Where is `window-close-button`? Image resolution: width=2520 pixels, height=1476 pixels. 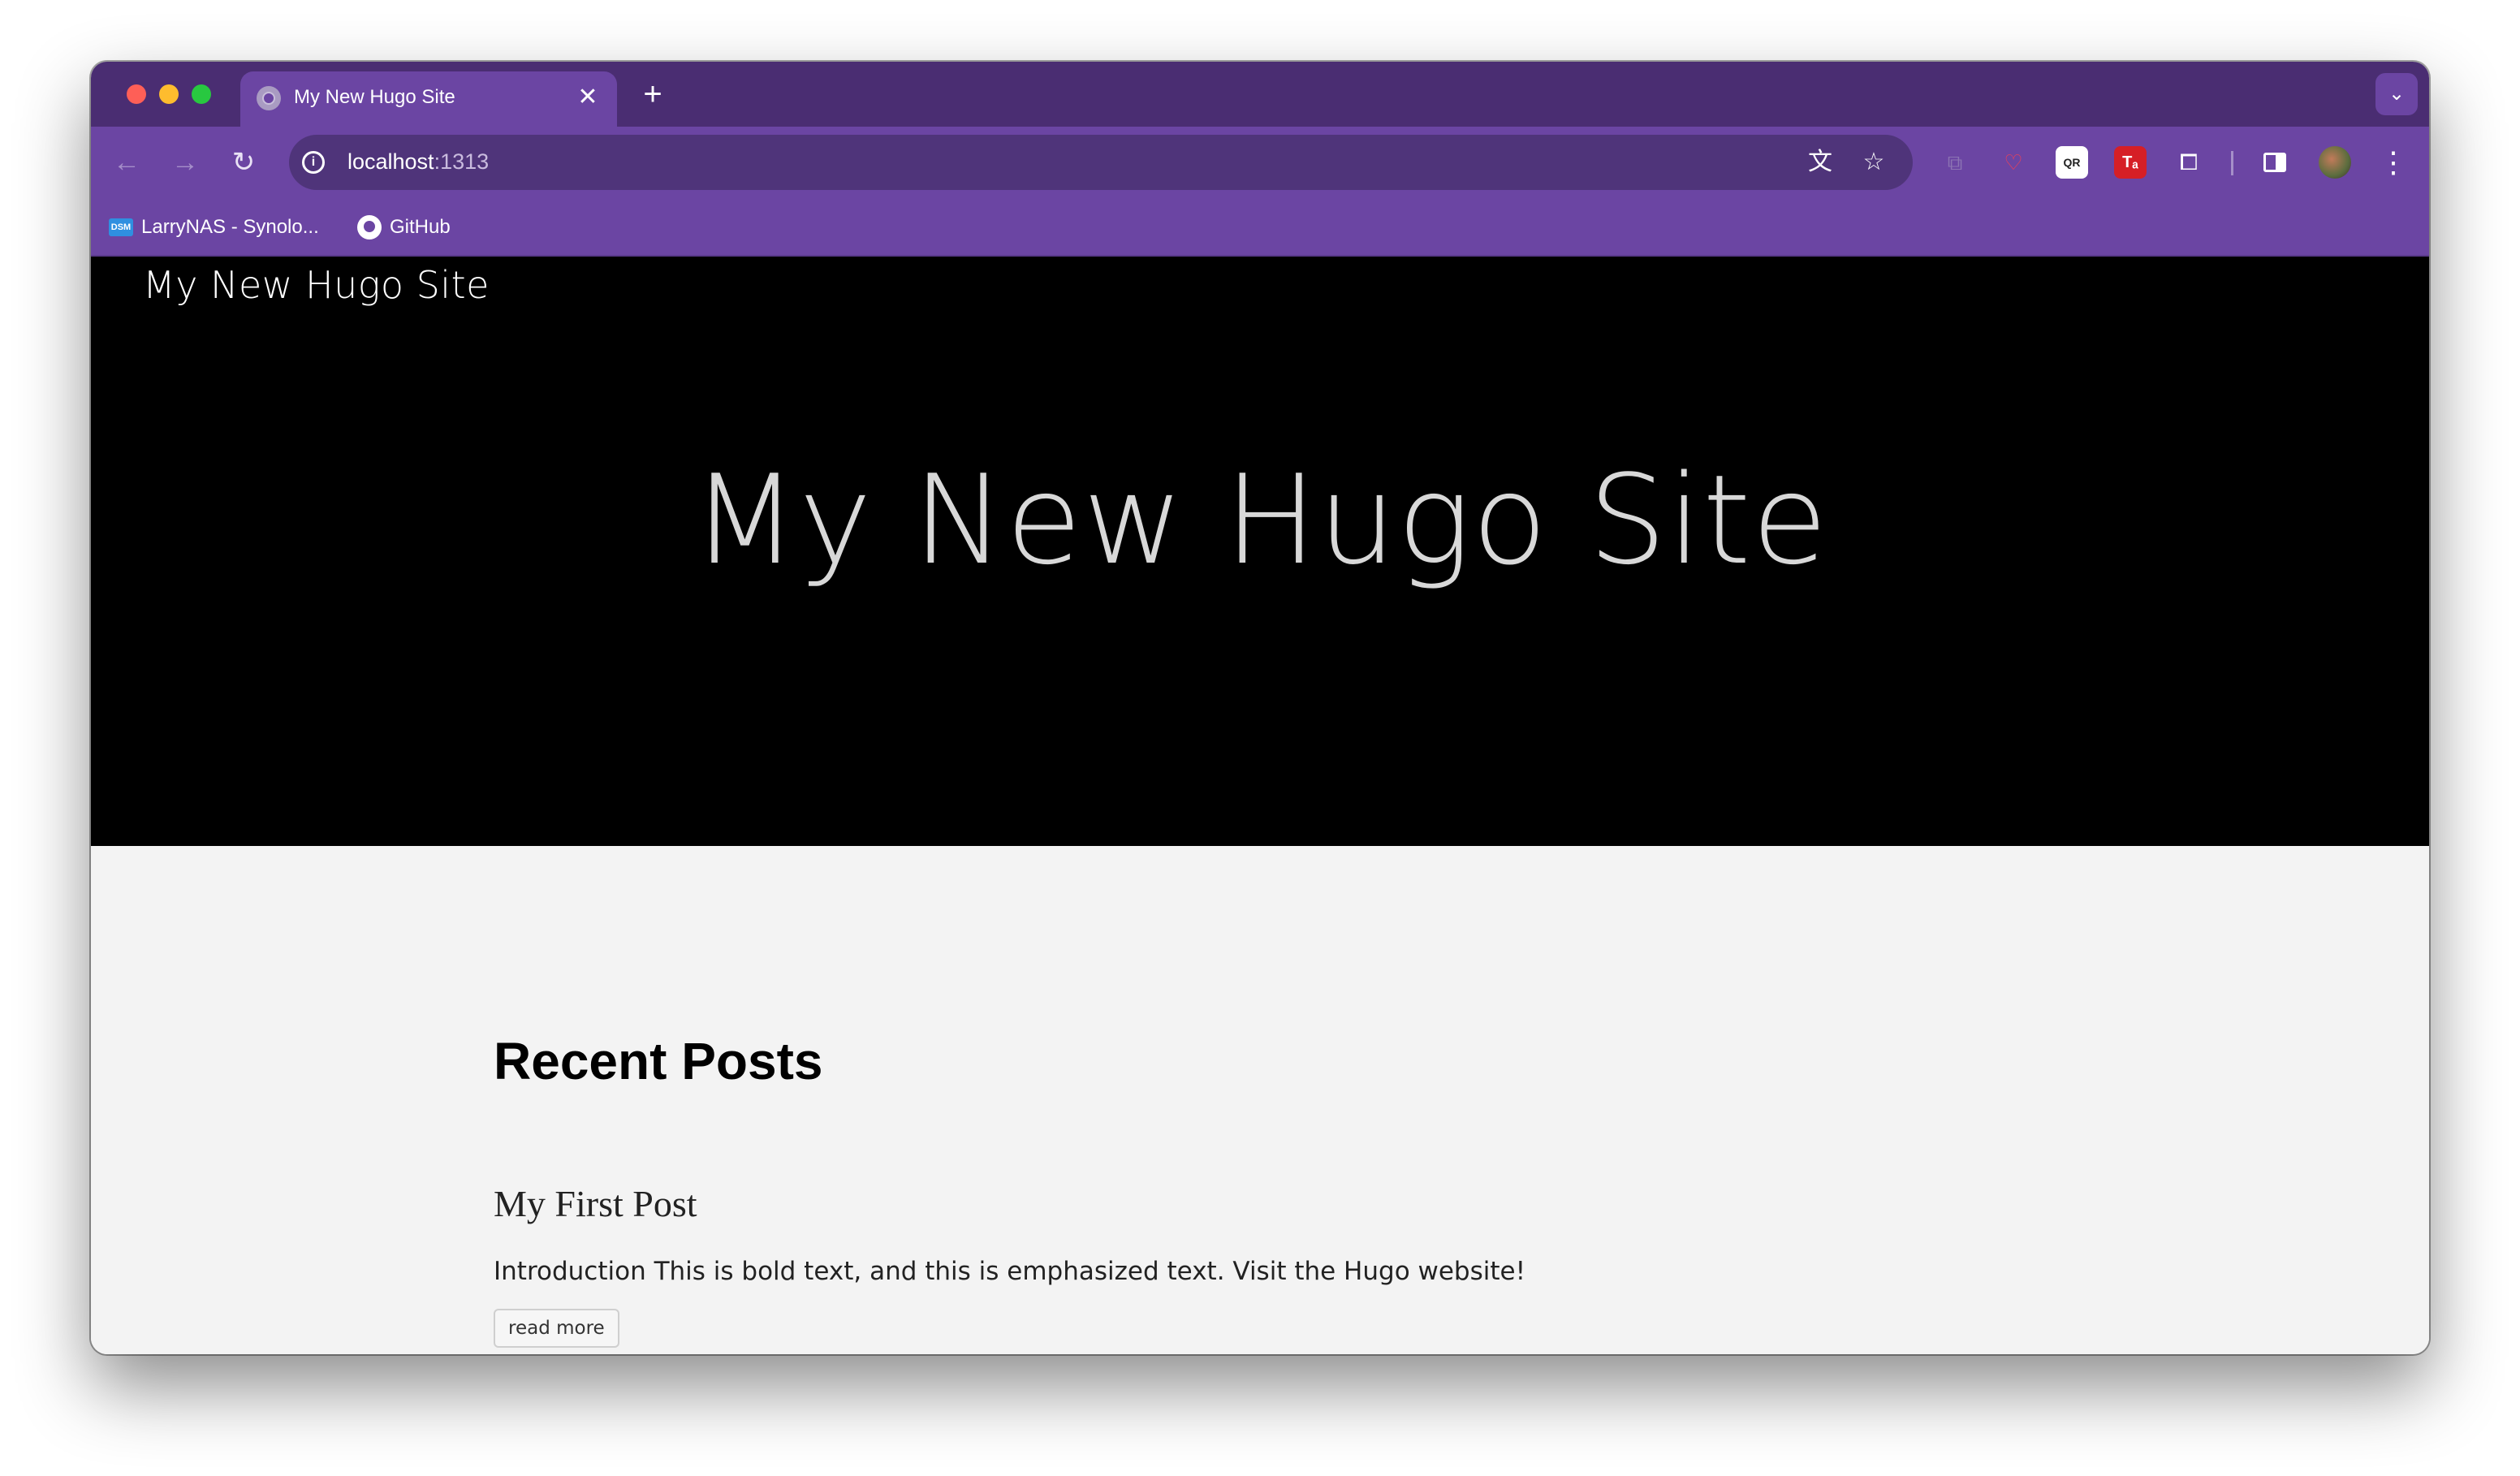
window-close-button is located at coordinates (137, 94).